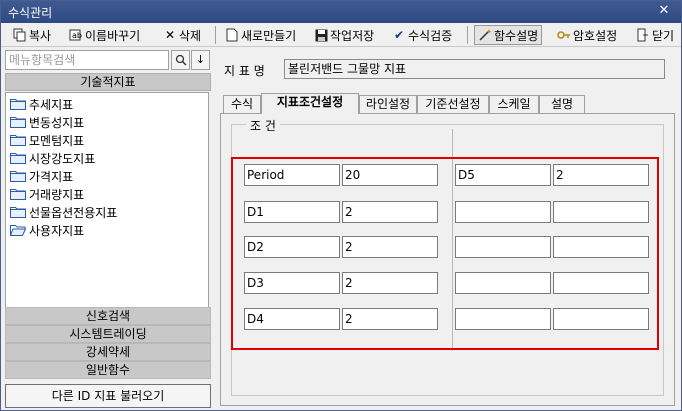 This screenshot has height=411, width=682. Describe the element at coordinates (292, 283) in the screenshot. I see `param-name-field: D3` at that location.